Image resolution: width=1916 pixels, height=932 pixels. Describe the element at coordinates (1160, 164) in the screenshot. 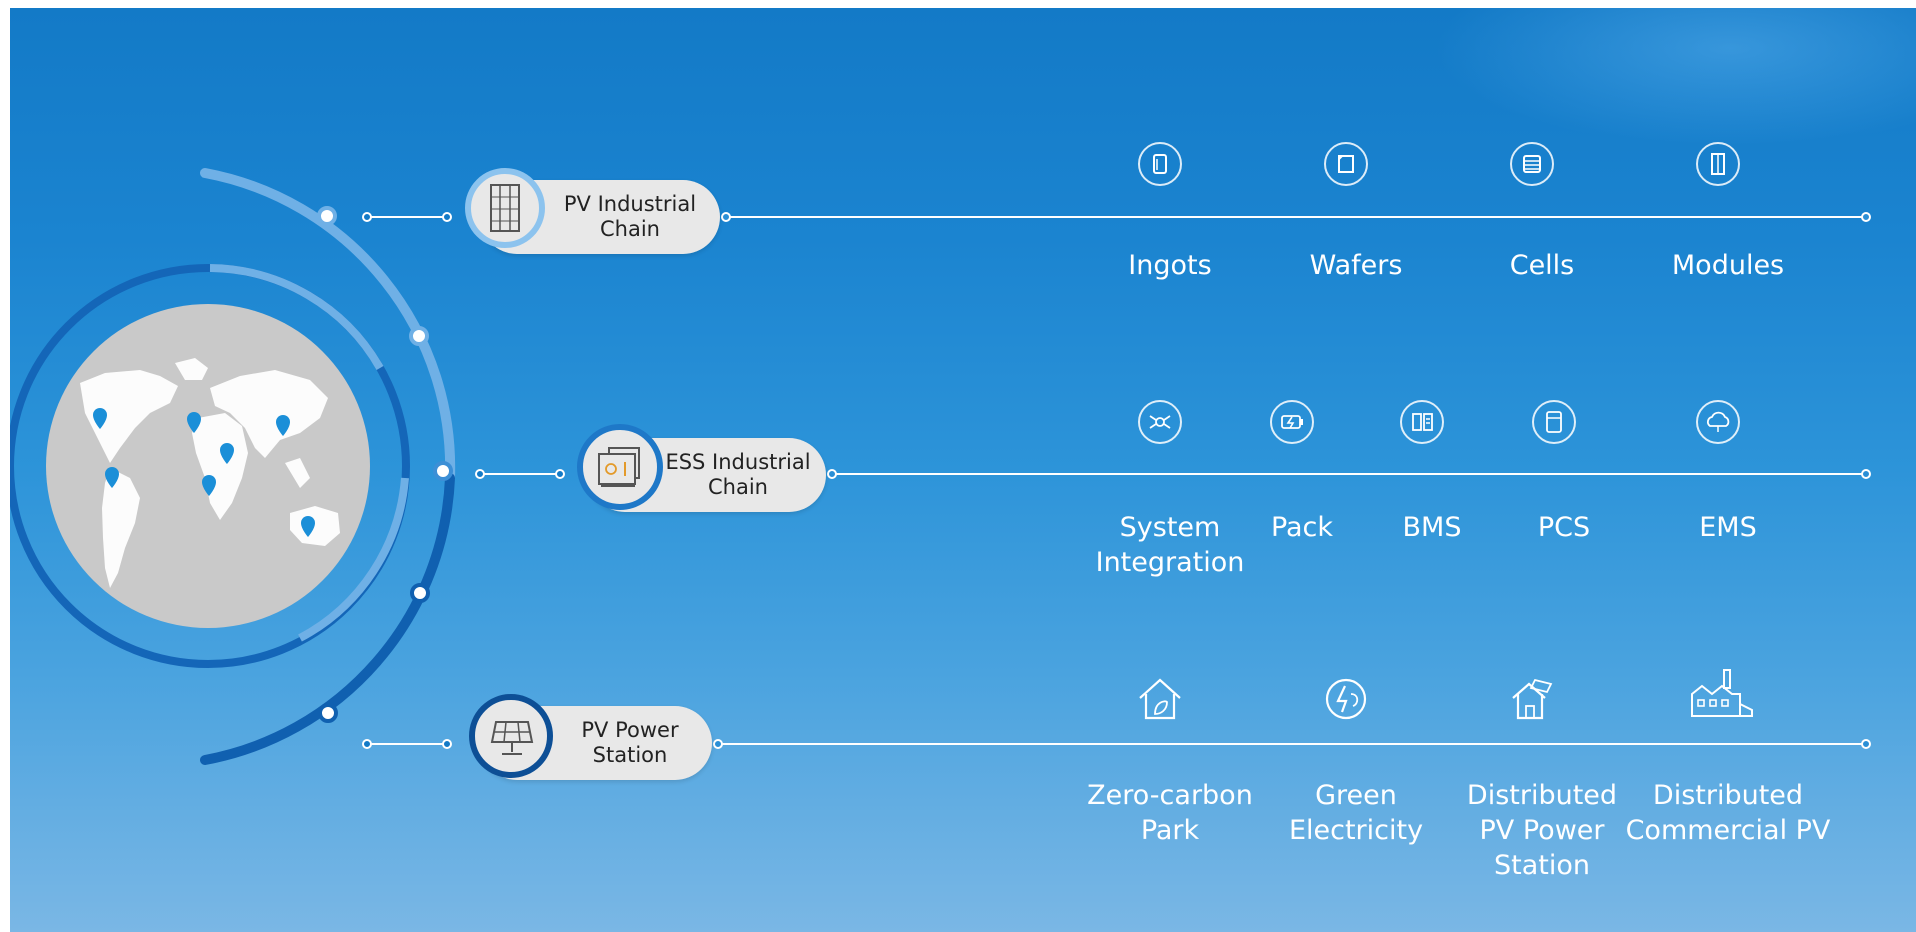

I see `ingot-icon` at that location.